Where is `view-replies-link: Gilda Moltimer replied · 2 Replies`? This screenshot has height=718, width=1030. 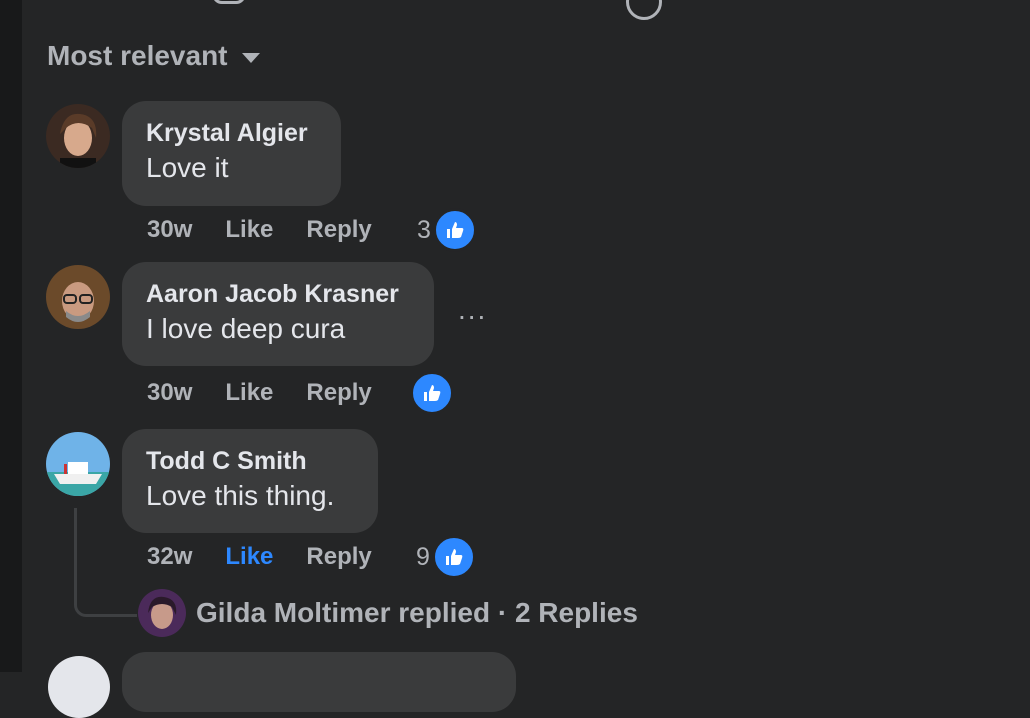
view-replies-link: Gilda Moltimer replied · 2 Replies is located at coordinates (388, 613).